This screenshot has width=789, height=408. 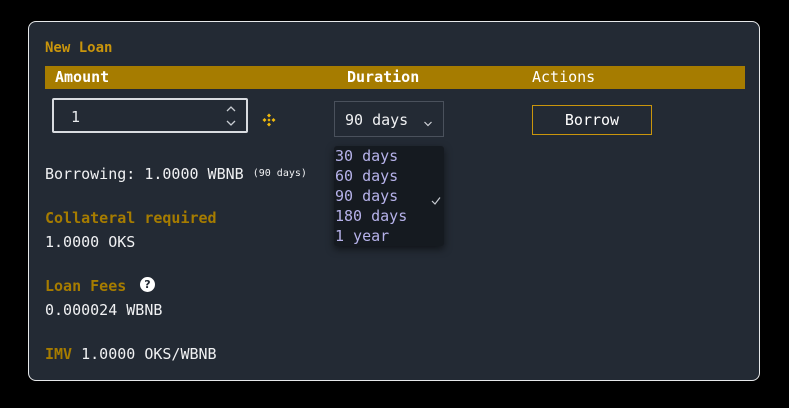 What do you see at coordinates (436, 198) in the screenshot?
I see `checkmark-icon` at bounding box center [436, 198].